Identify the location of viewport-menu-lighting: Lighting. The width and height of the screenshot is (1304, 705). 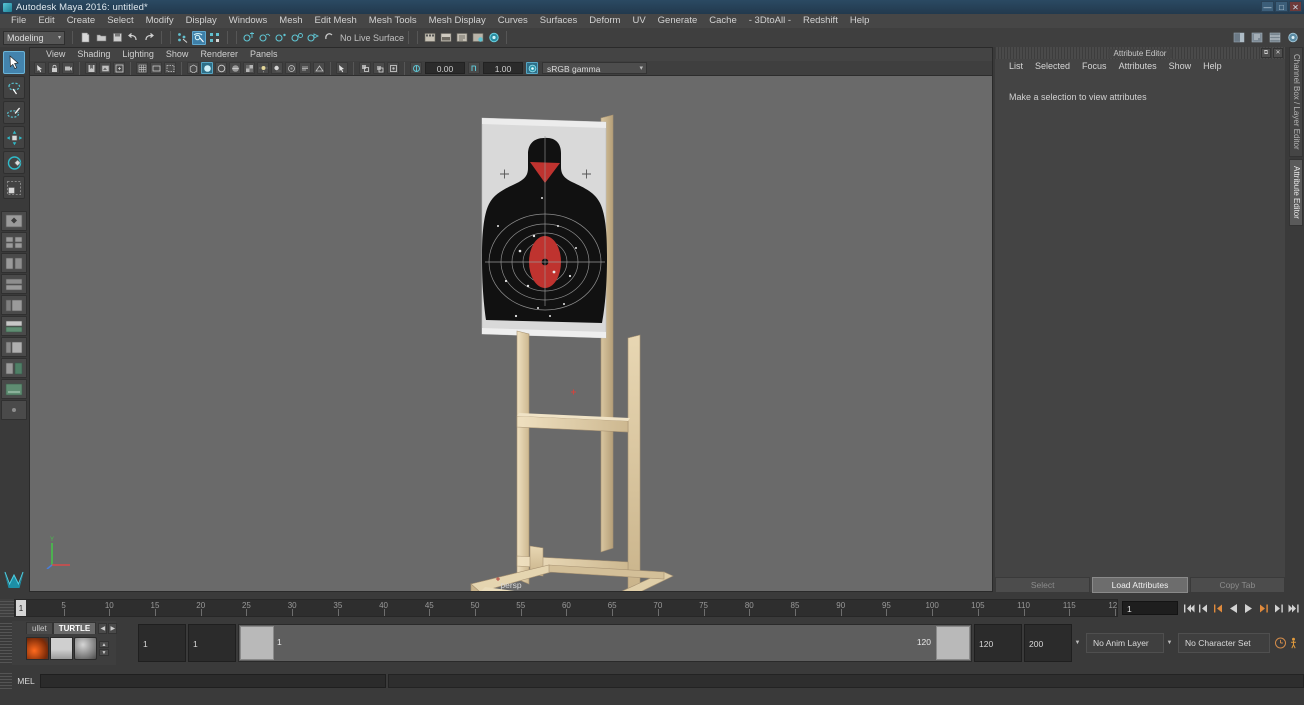
(138, 54).